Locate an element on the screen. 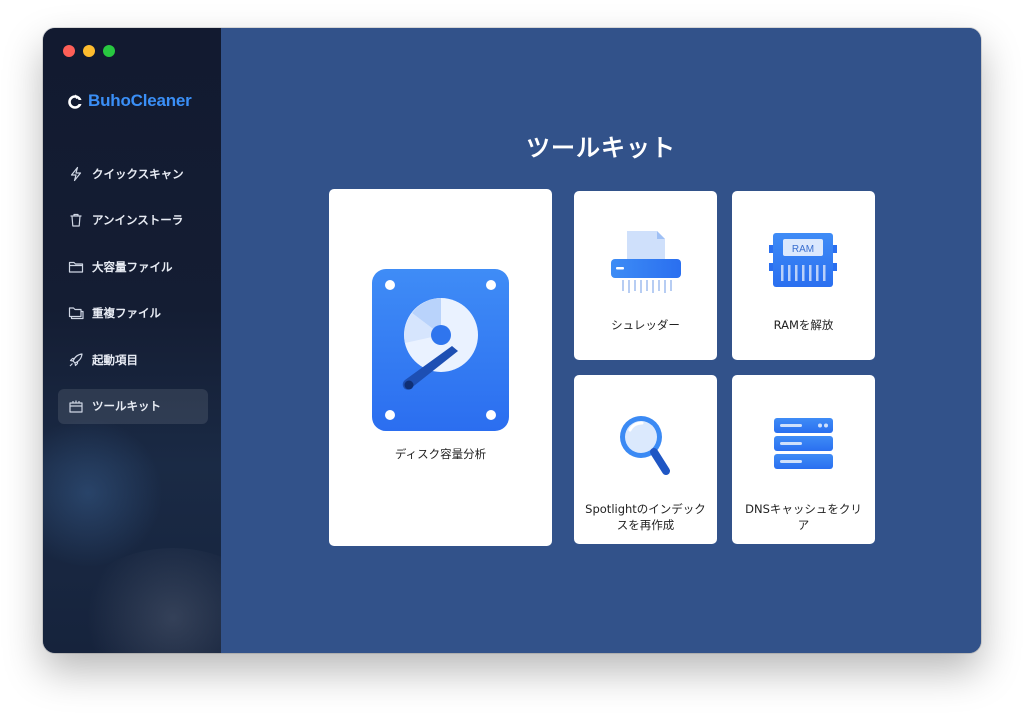 This screenshot has height=713, width=1024. disk-analyzer-icon is located at coordinates (440, 350).